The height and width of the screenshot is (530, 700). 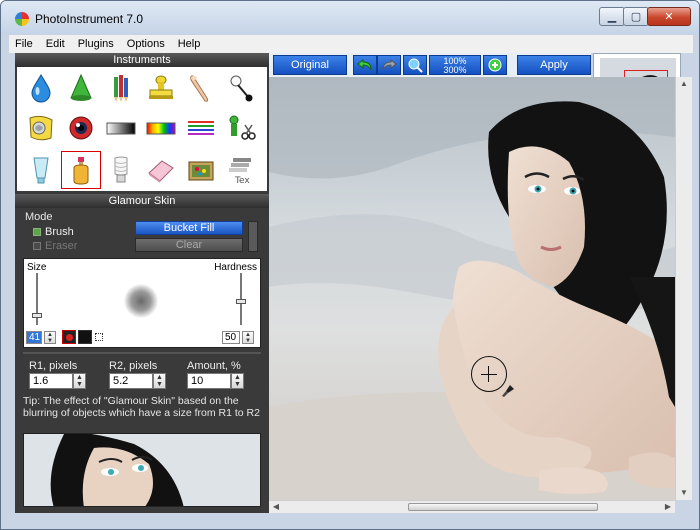 What do you see at coordinates (37, 299) in the screenshot?
I see `size-slider` at bounding box center [37, 299].